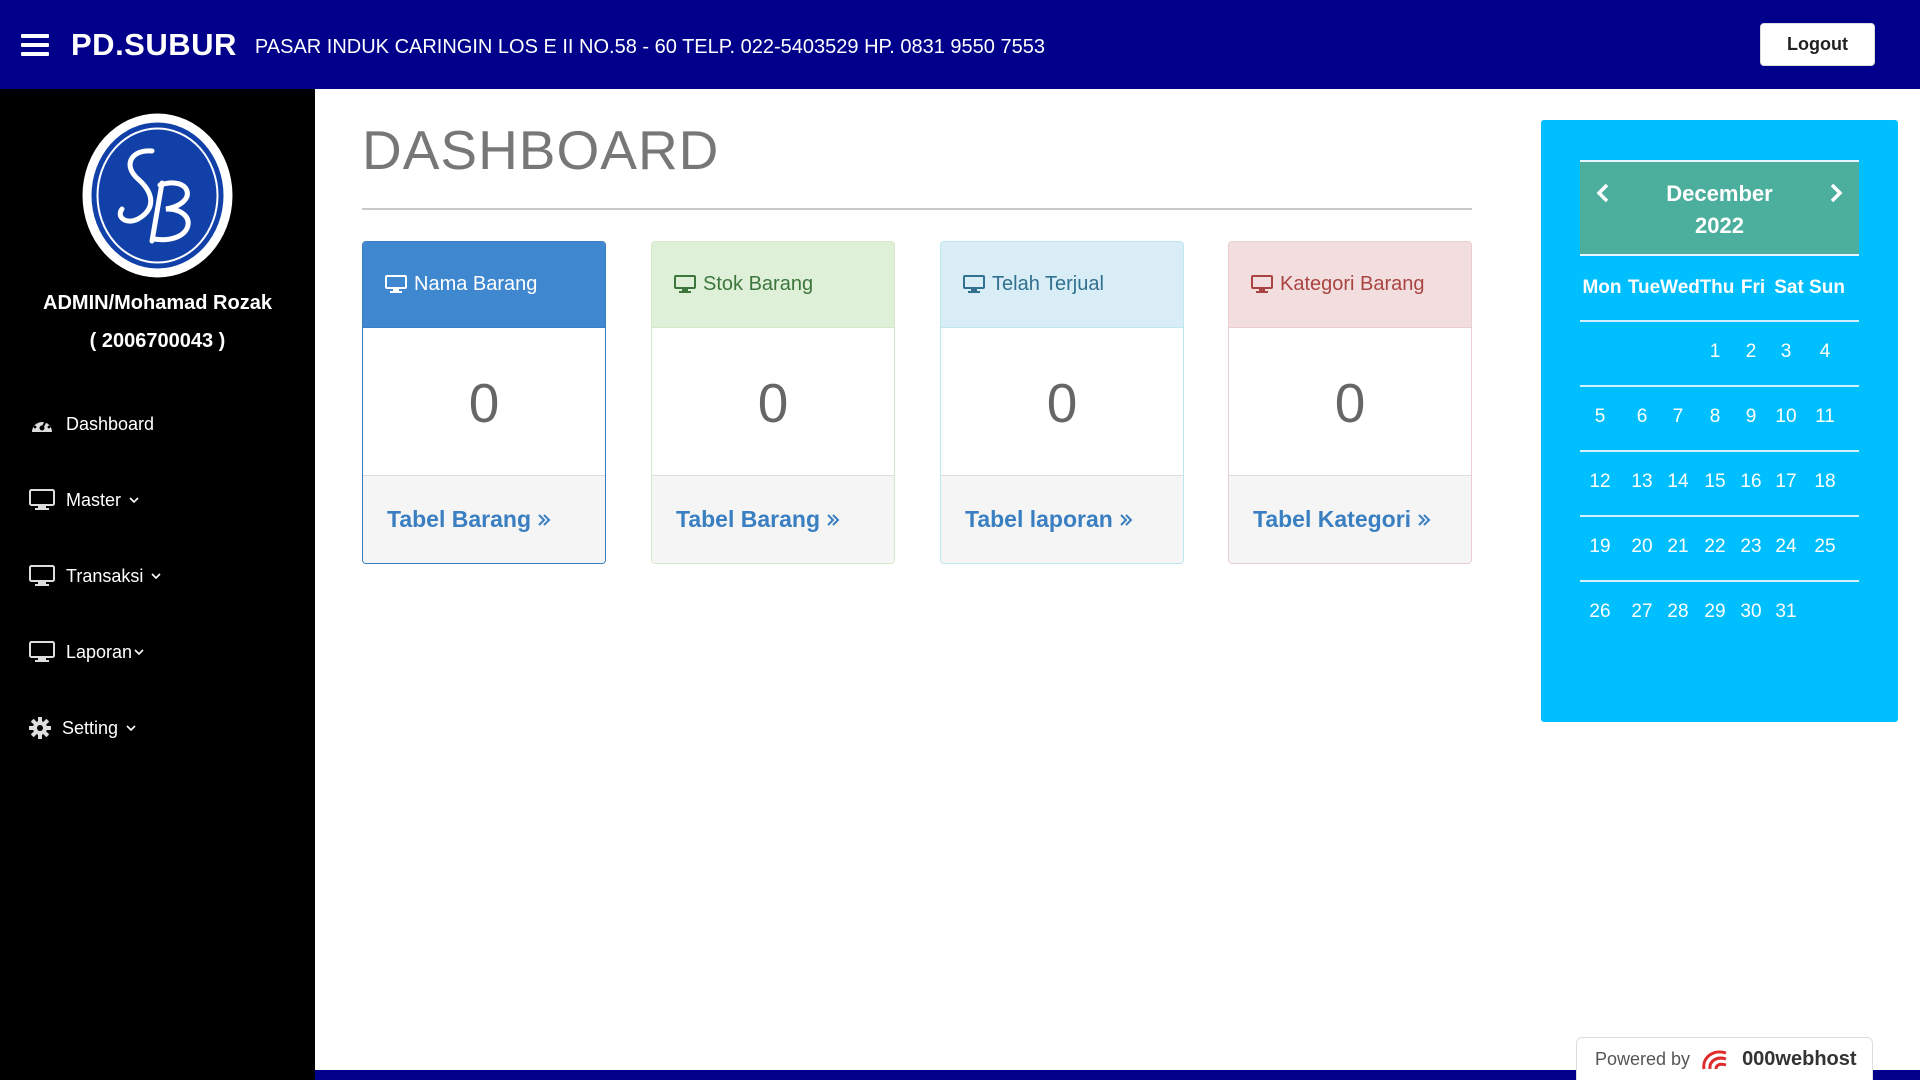 Image resolution: width=1920 pixels, height=1080 pixels. What do you see at coordinates (1825, 482) in the screenshot?
I see `calendar-day: 18` at bounding box center [1825, 482].